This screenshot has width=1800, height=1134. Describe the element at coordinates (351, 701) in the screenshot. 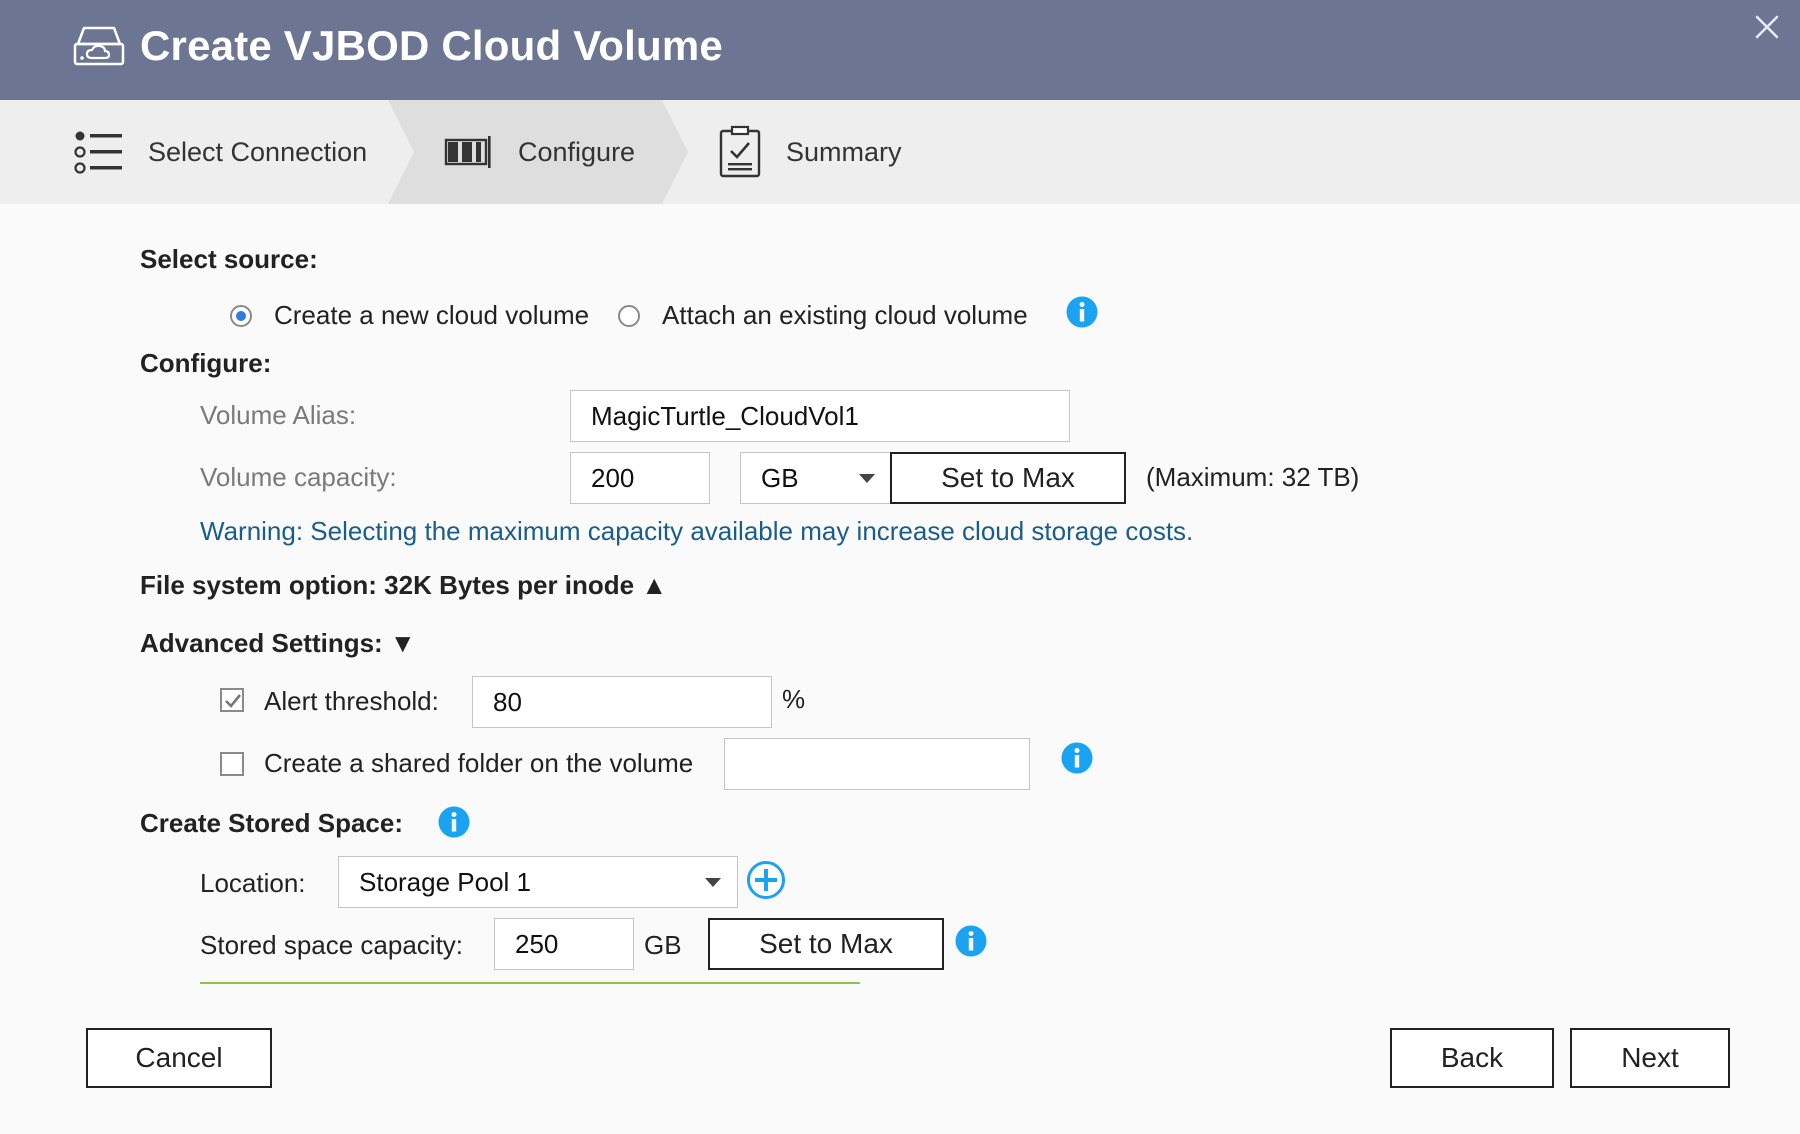

I see `alert-threshold-label: Alert threshold:` at that location.